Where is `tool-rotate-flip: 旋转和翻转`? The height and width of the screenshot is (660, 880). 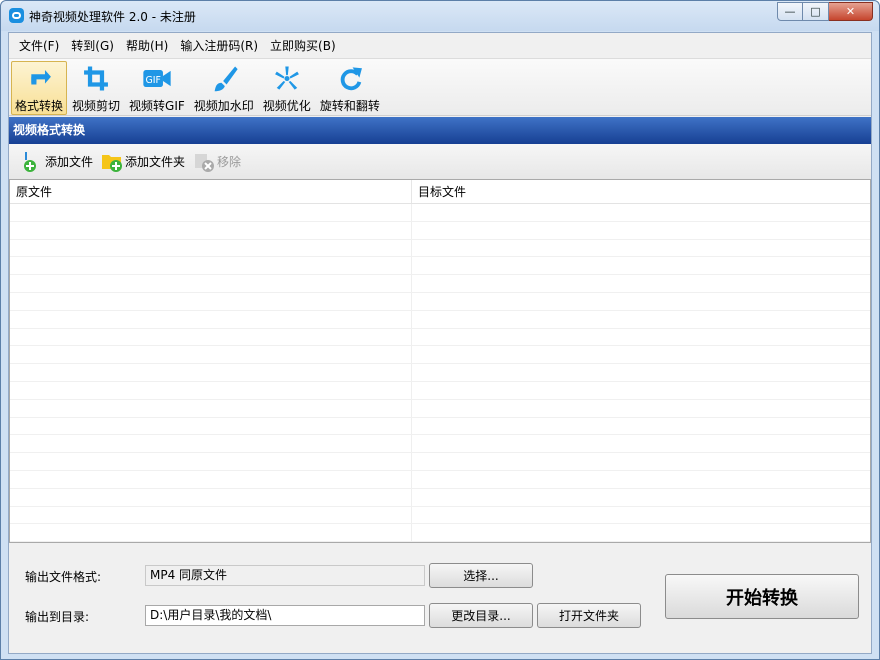 tool-rotate-flip: 旋转和翻转 is located at coordinates (350, 88).